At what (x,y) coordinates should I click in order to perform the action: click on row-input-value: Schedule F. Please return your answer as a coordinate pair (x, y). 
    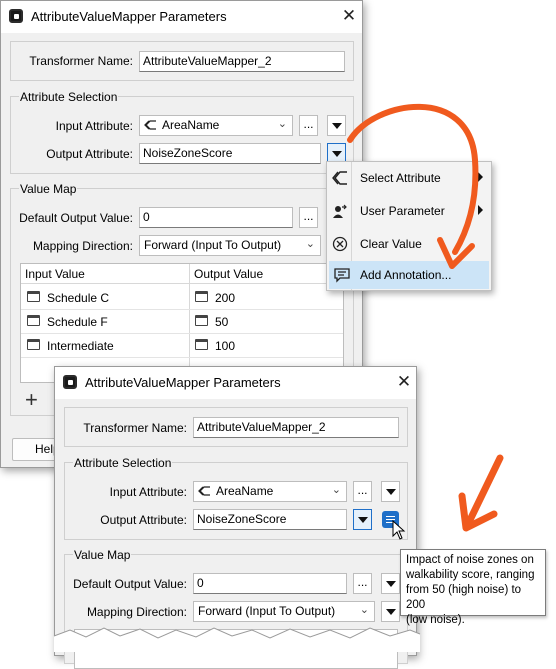
    Looking at the image, I should click on (77, 322).